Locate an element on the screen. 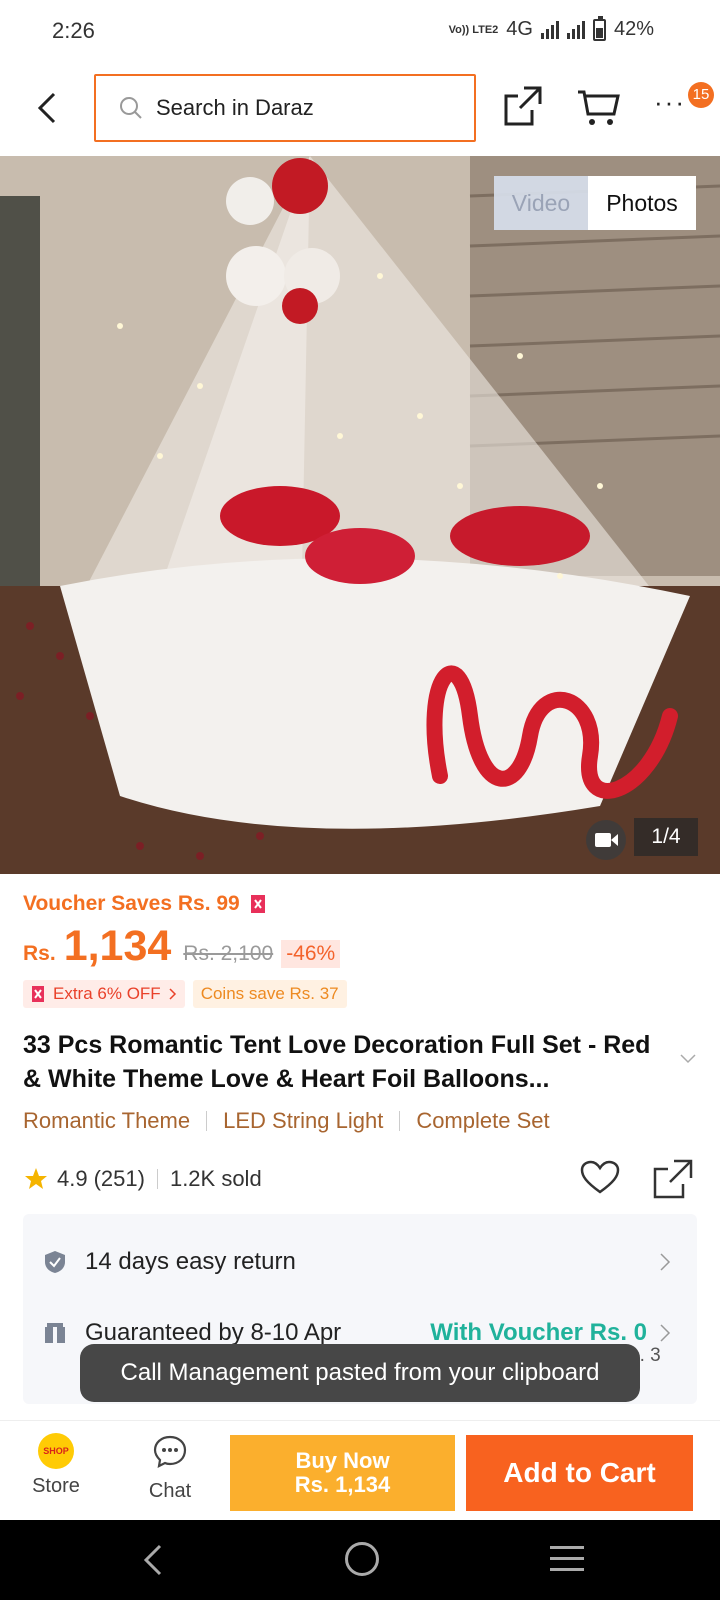  store-logo-icon: SHOP is located at coordinates (56, 1451).